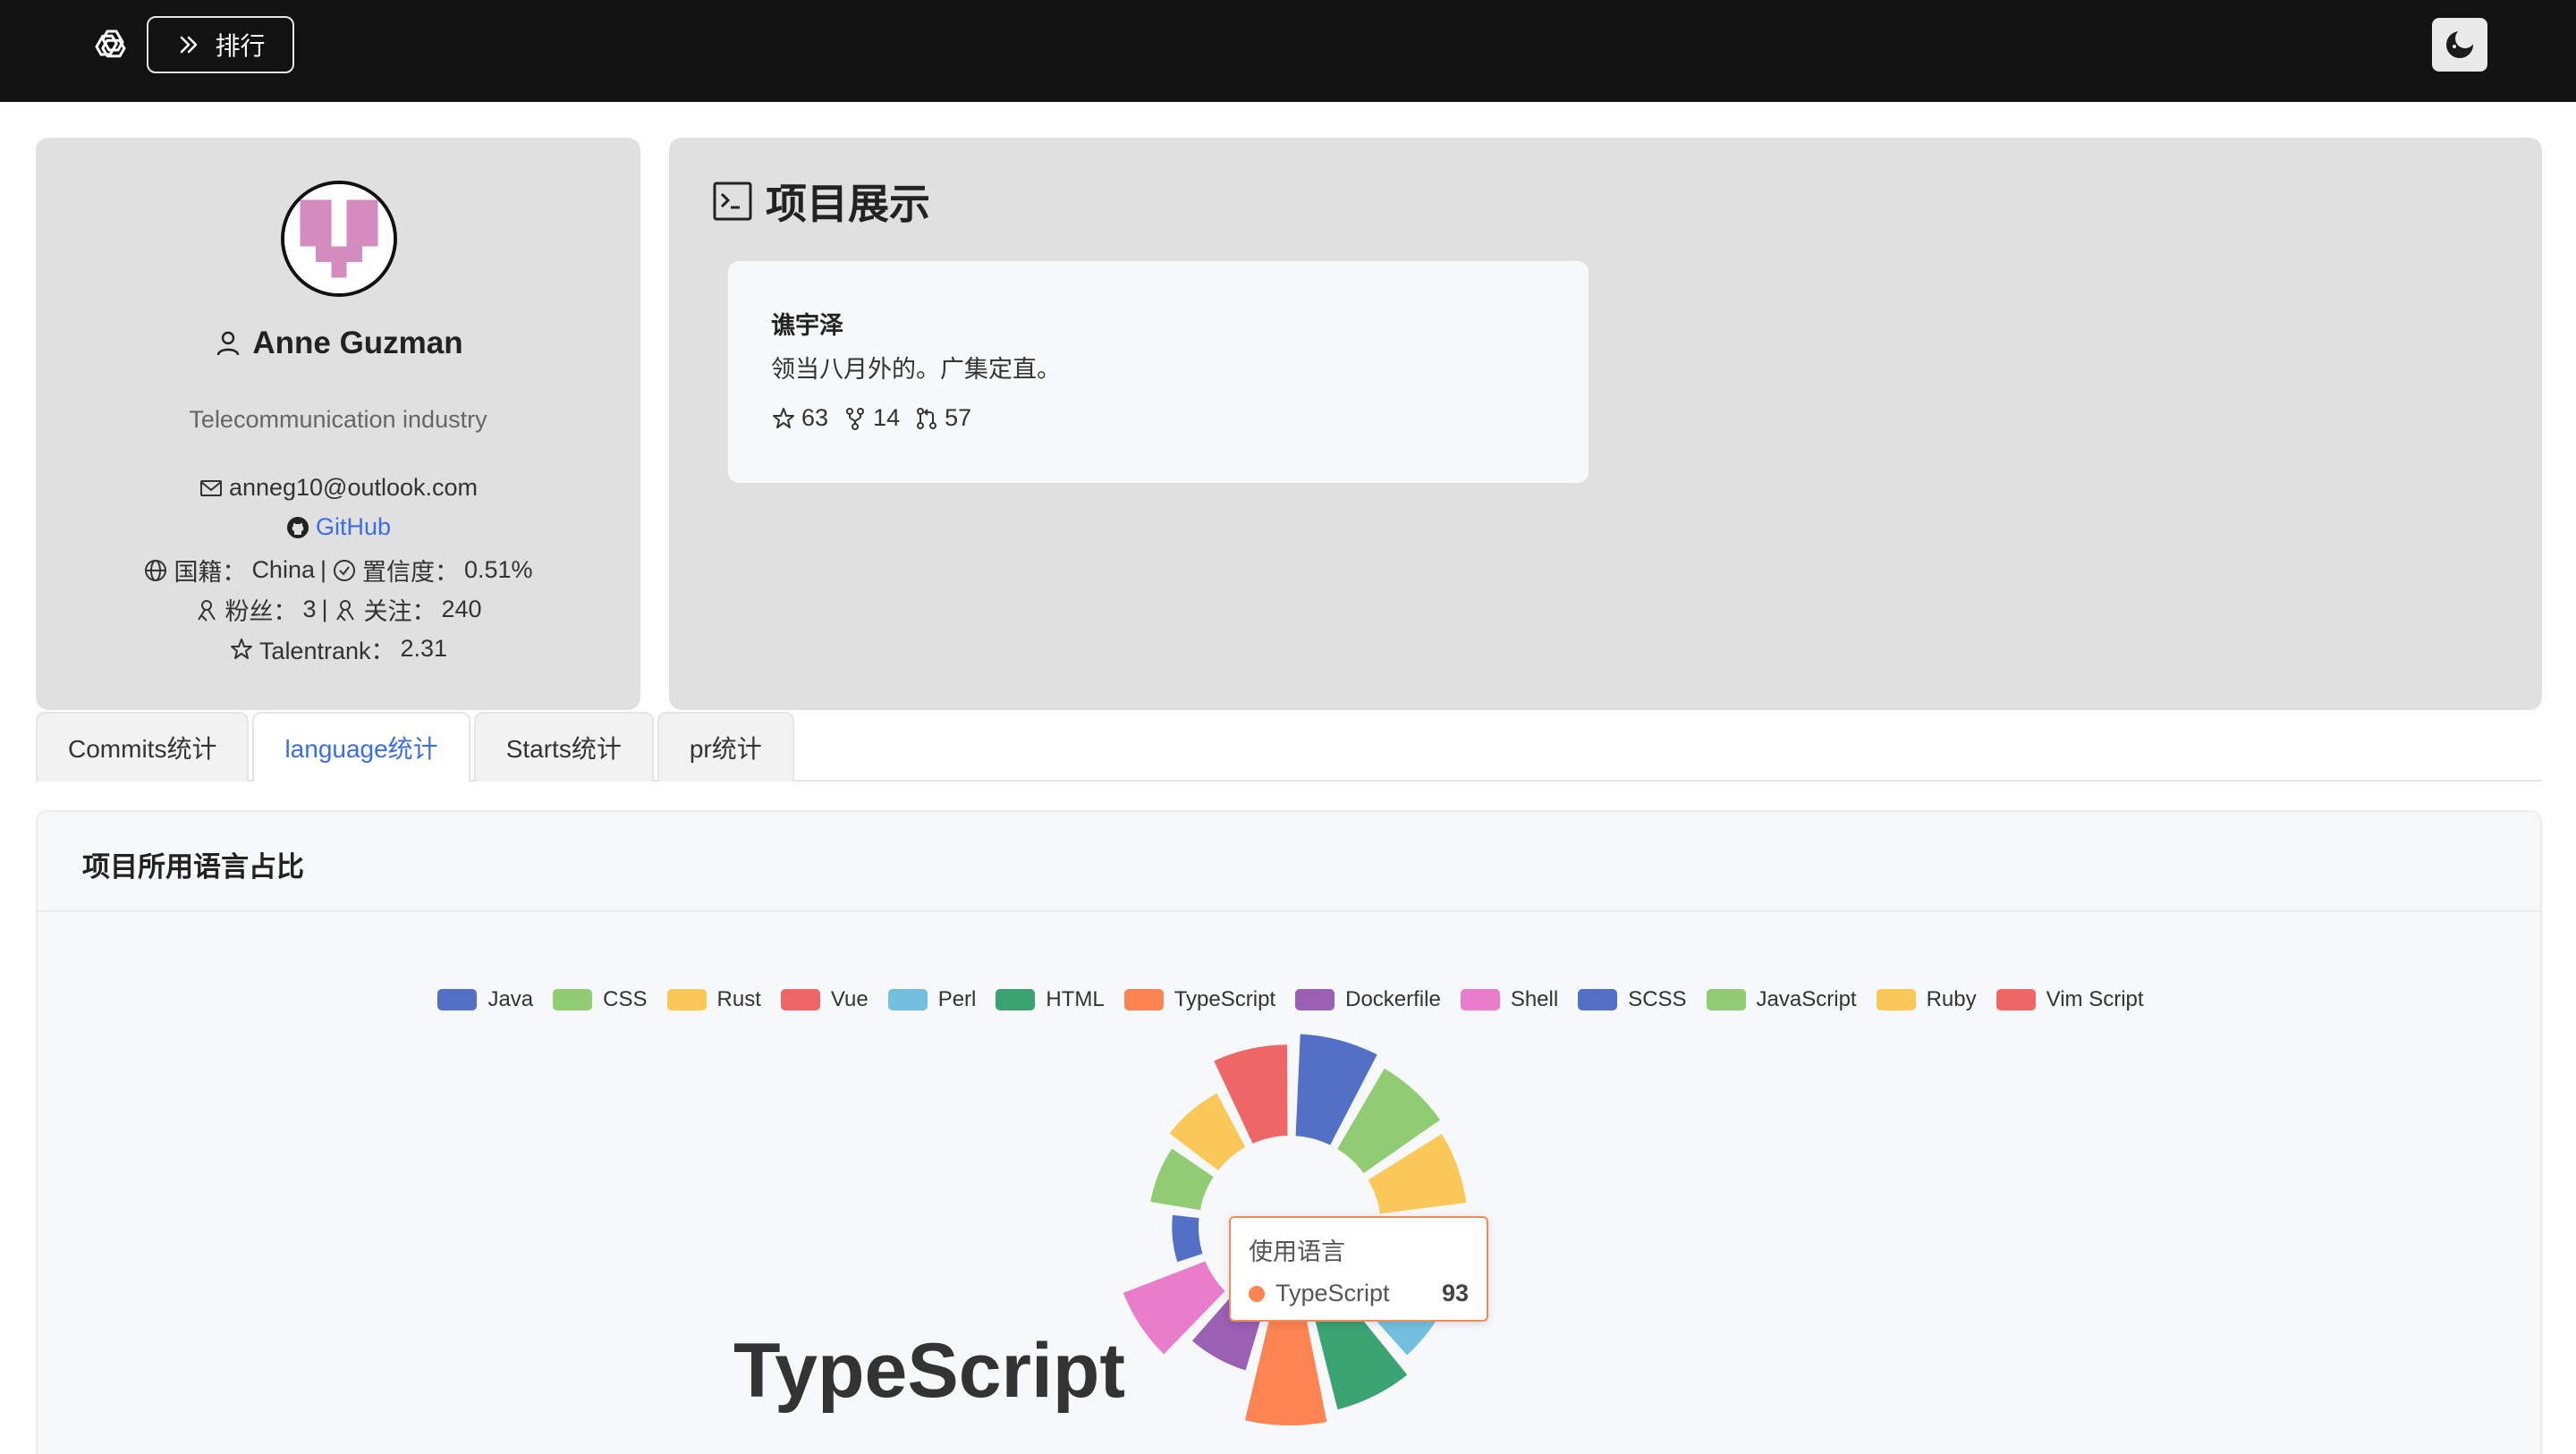  What do you see at coordinates (916, 369) in the screenshot?
I see `project-description: 领当八月外的。广集定直。` at bounding box center [916, 369].